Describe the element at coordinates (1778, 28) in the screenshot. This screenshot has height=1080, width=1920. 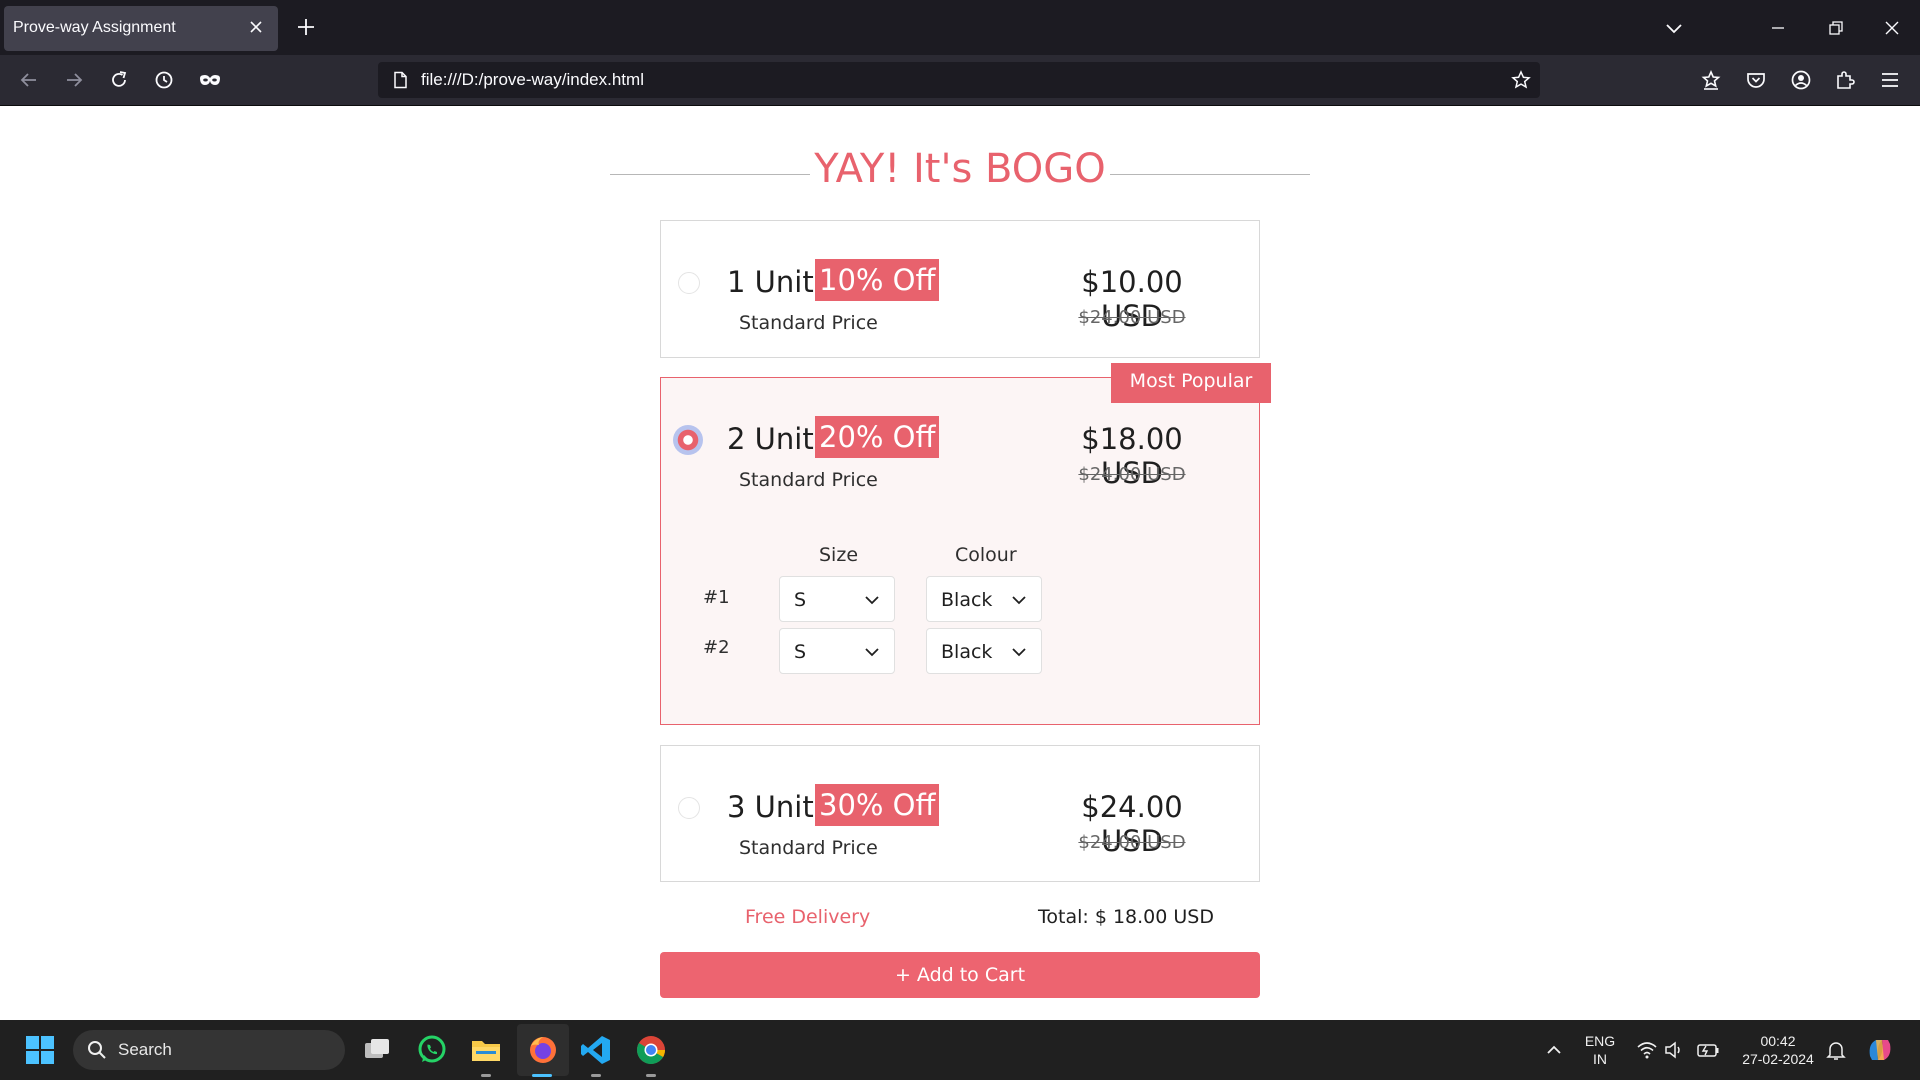
I see `minimize-icon` at that location.